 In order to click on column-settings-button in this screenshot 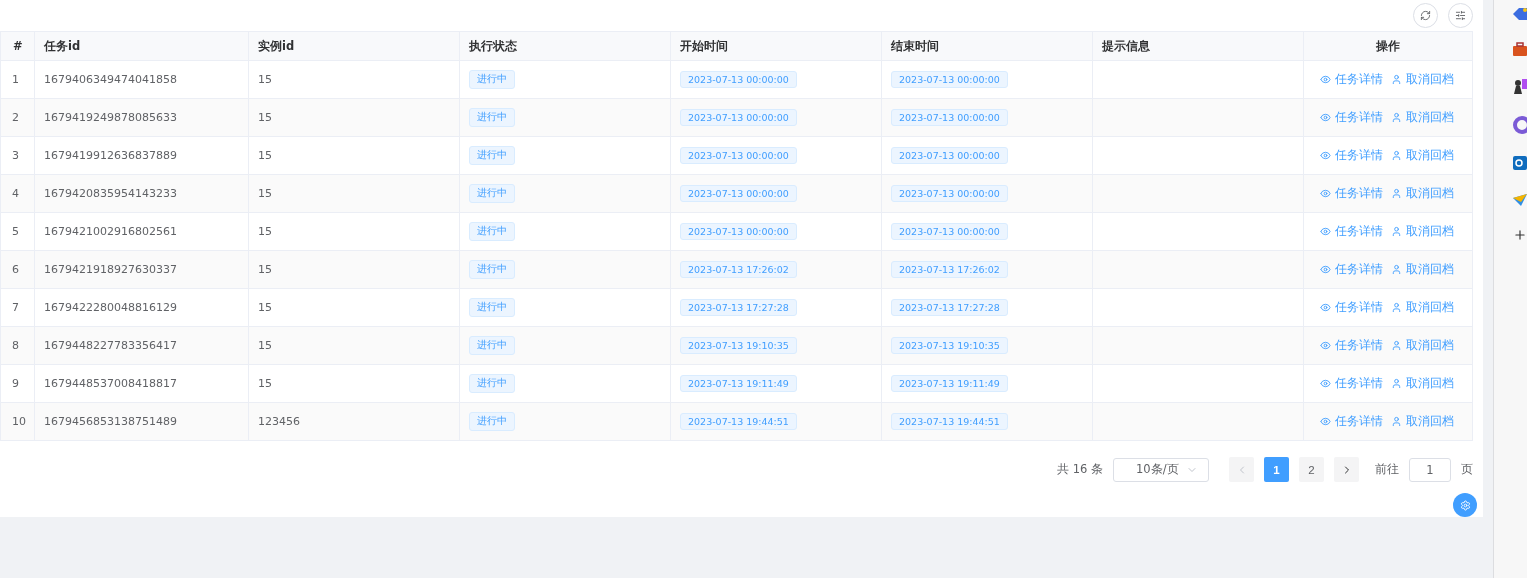, I will do `click(1460, 15)`.